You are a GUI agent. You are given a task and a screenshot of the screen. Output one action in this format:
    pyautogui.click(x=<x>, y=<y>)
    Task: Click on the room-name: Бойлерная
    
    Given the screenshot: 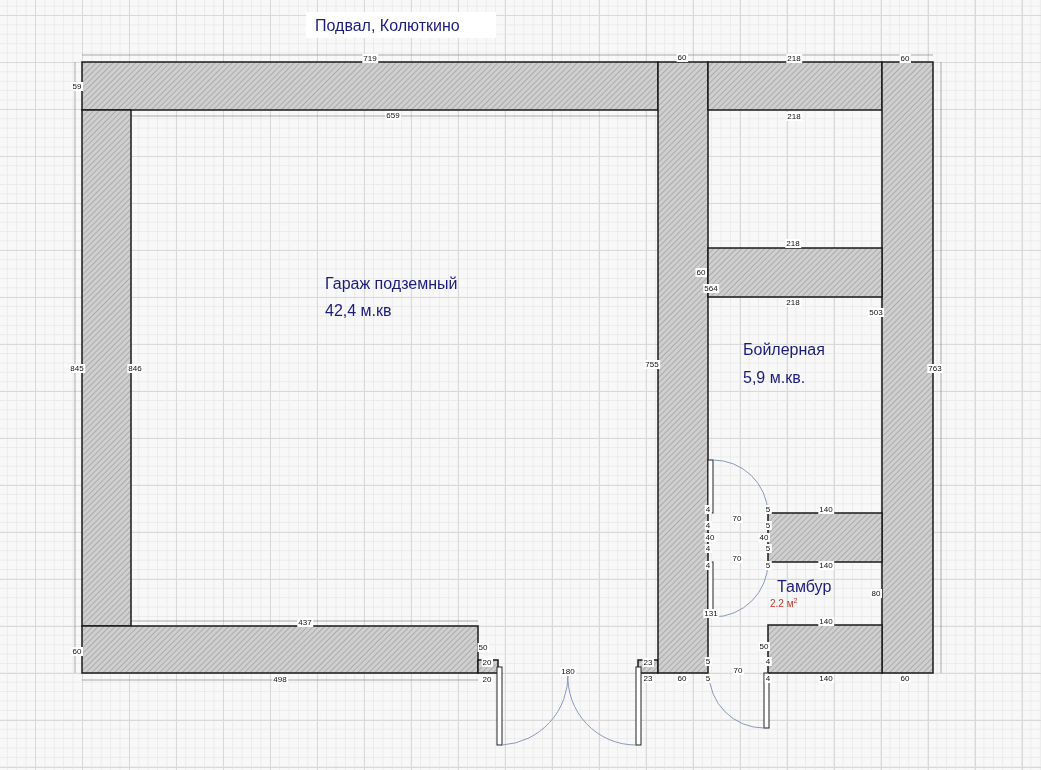 What is the action you would take?
    pyautogui.click(x=784, y=349)
    